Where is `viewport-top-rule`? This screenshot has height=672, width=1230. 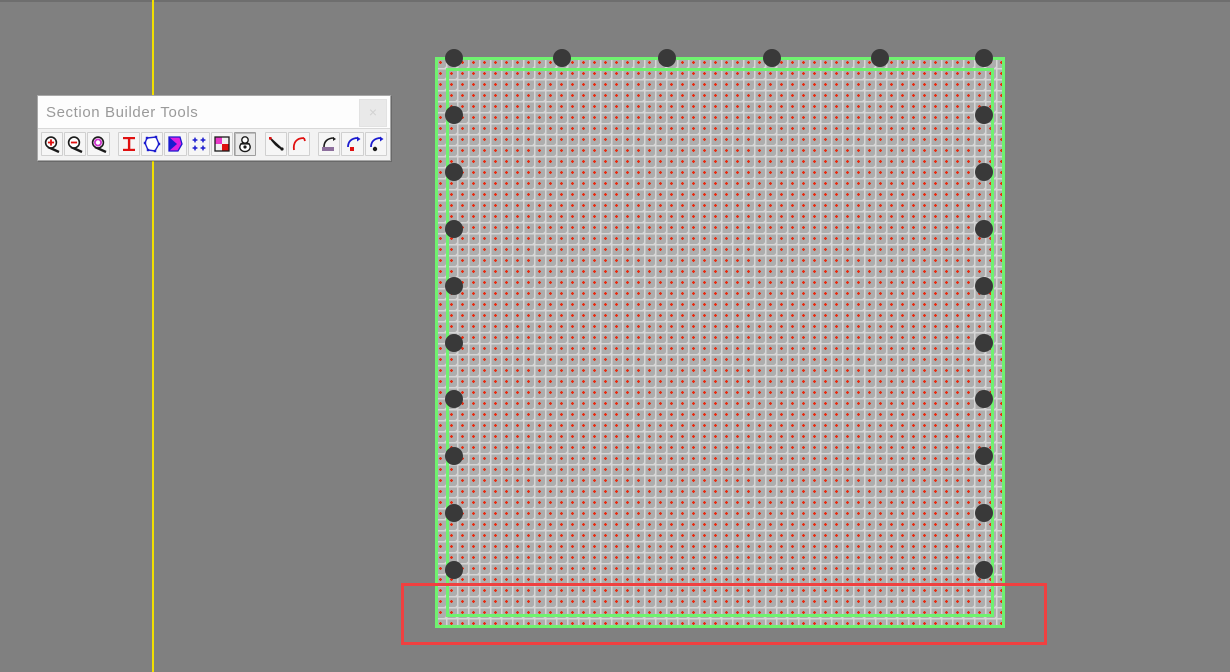
viewport-top-rule is located at coordinates (615, 1).